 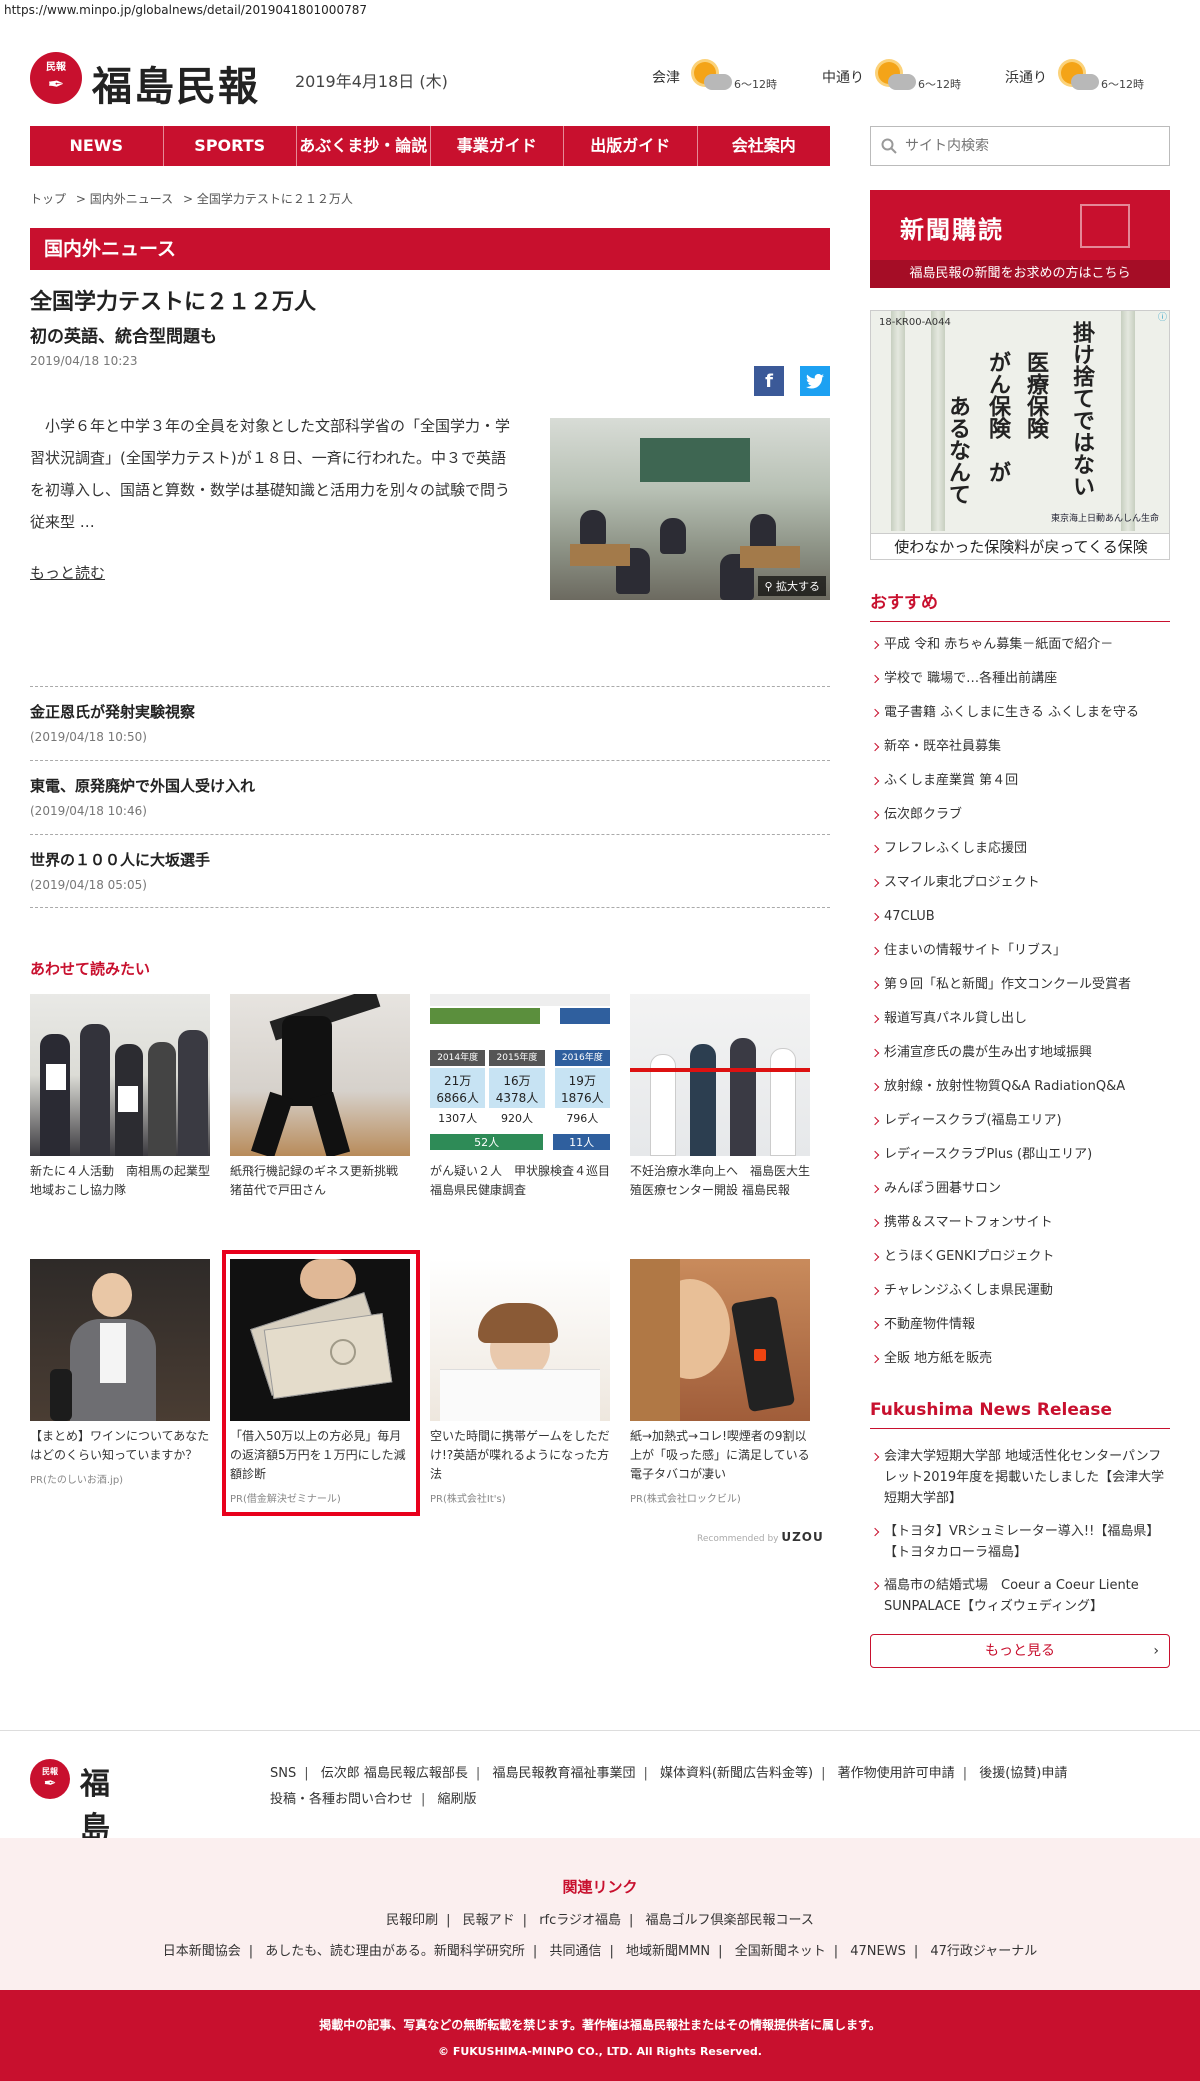 I want to click on facebook-share-icon: f, so click(x=769, y=381).